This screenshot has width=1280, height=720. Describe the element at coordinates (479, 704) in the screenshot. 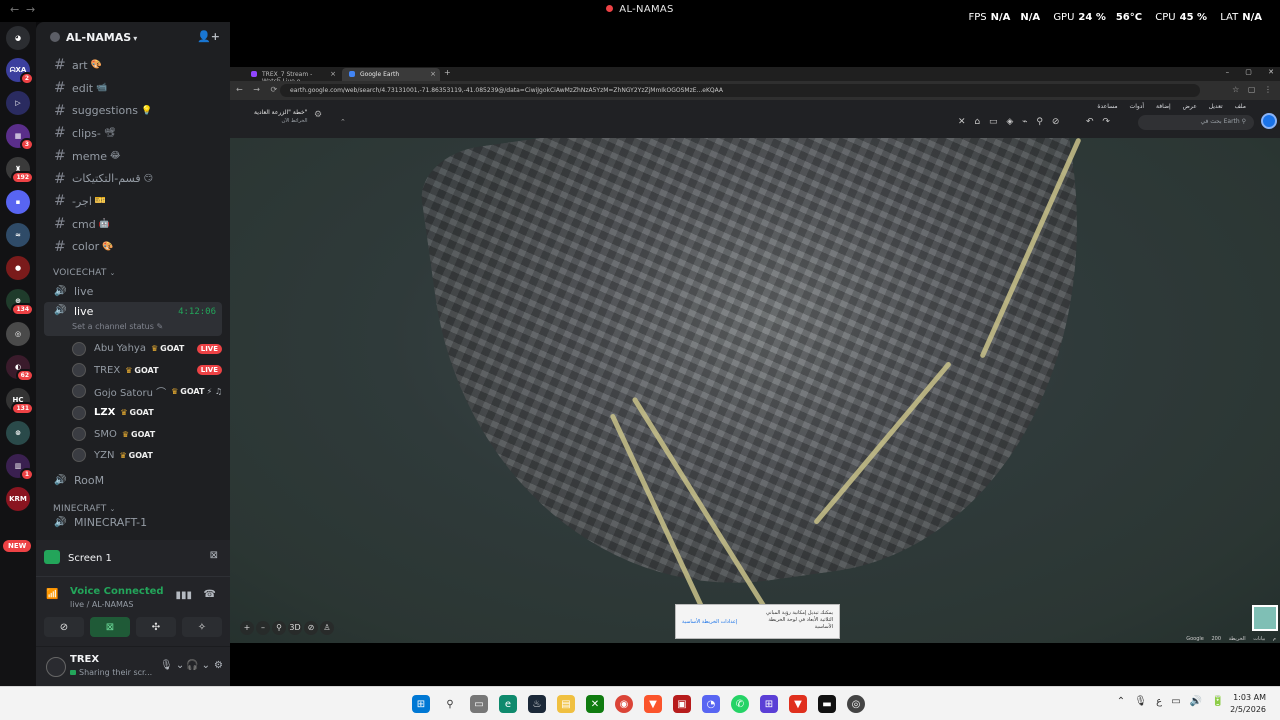

I see `taskview-icon: ▭` at that location.